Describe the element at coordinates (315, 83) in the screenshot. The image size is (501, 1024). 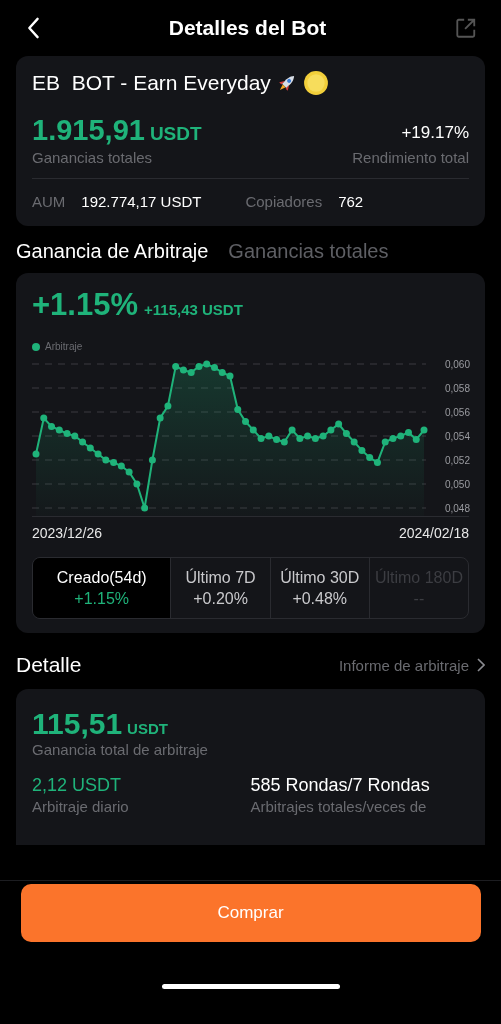
I see `coin-icon` at that location.